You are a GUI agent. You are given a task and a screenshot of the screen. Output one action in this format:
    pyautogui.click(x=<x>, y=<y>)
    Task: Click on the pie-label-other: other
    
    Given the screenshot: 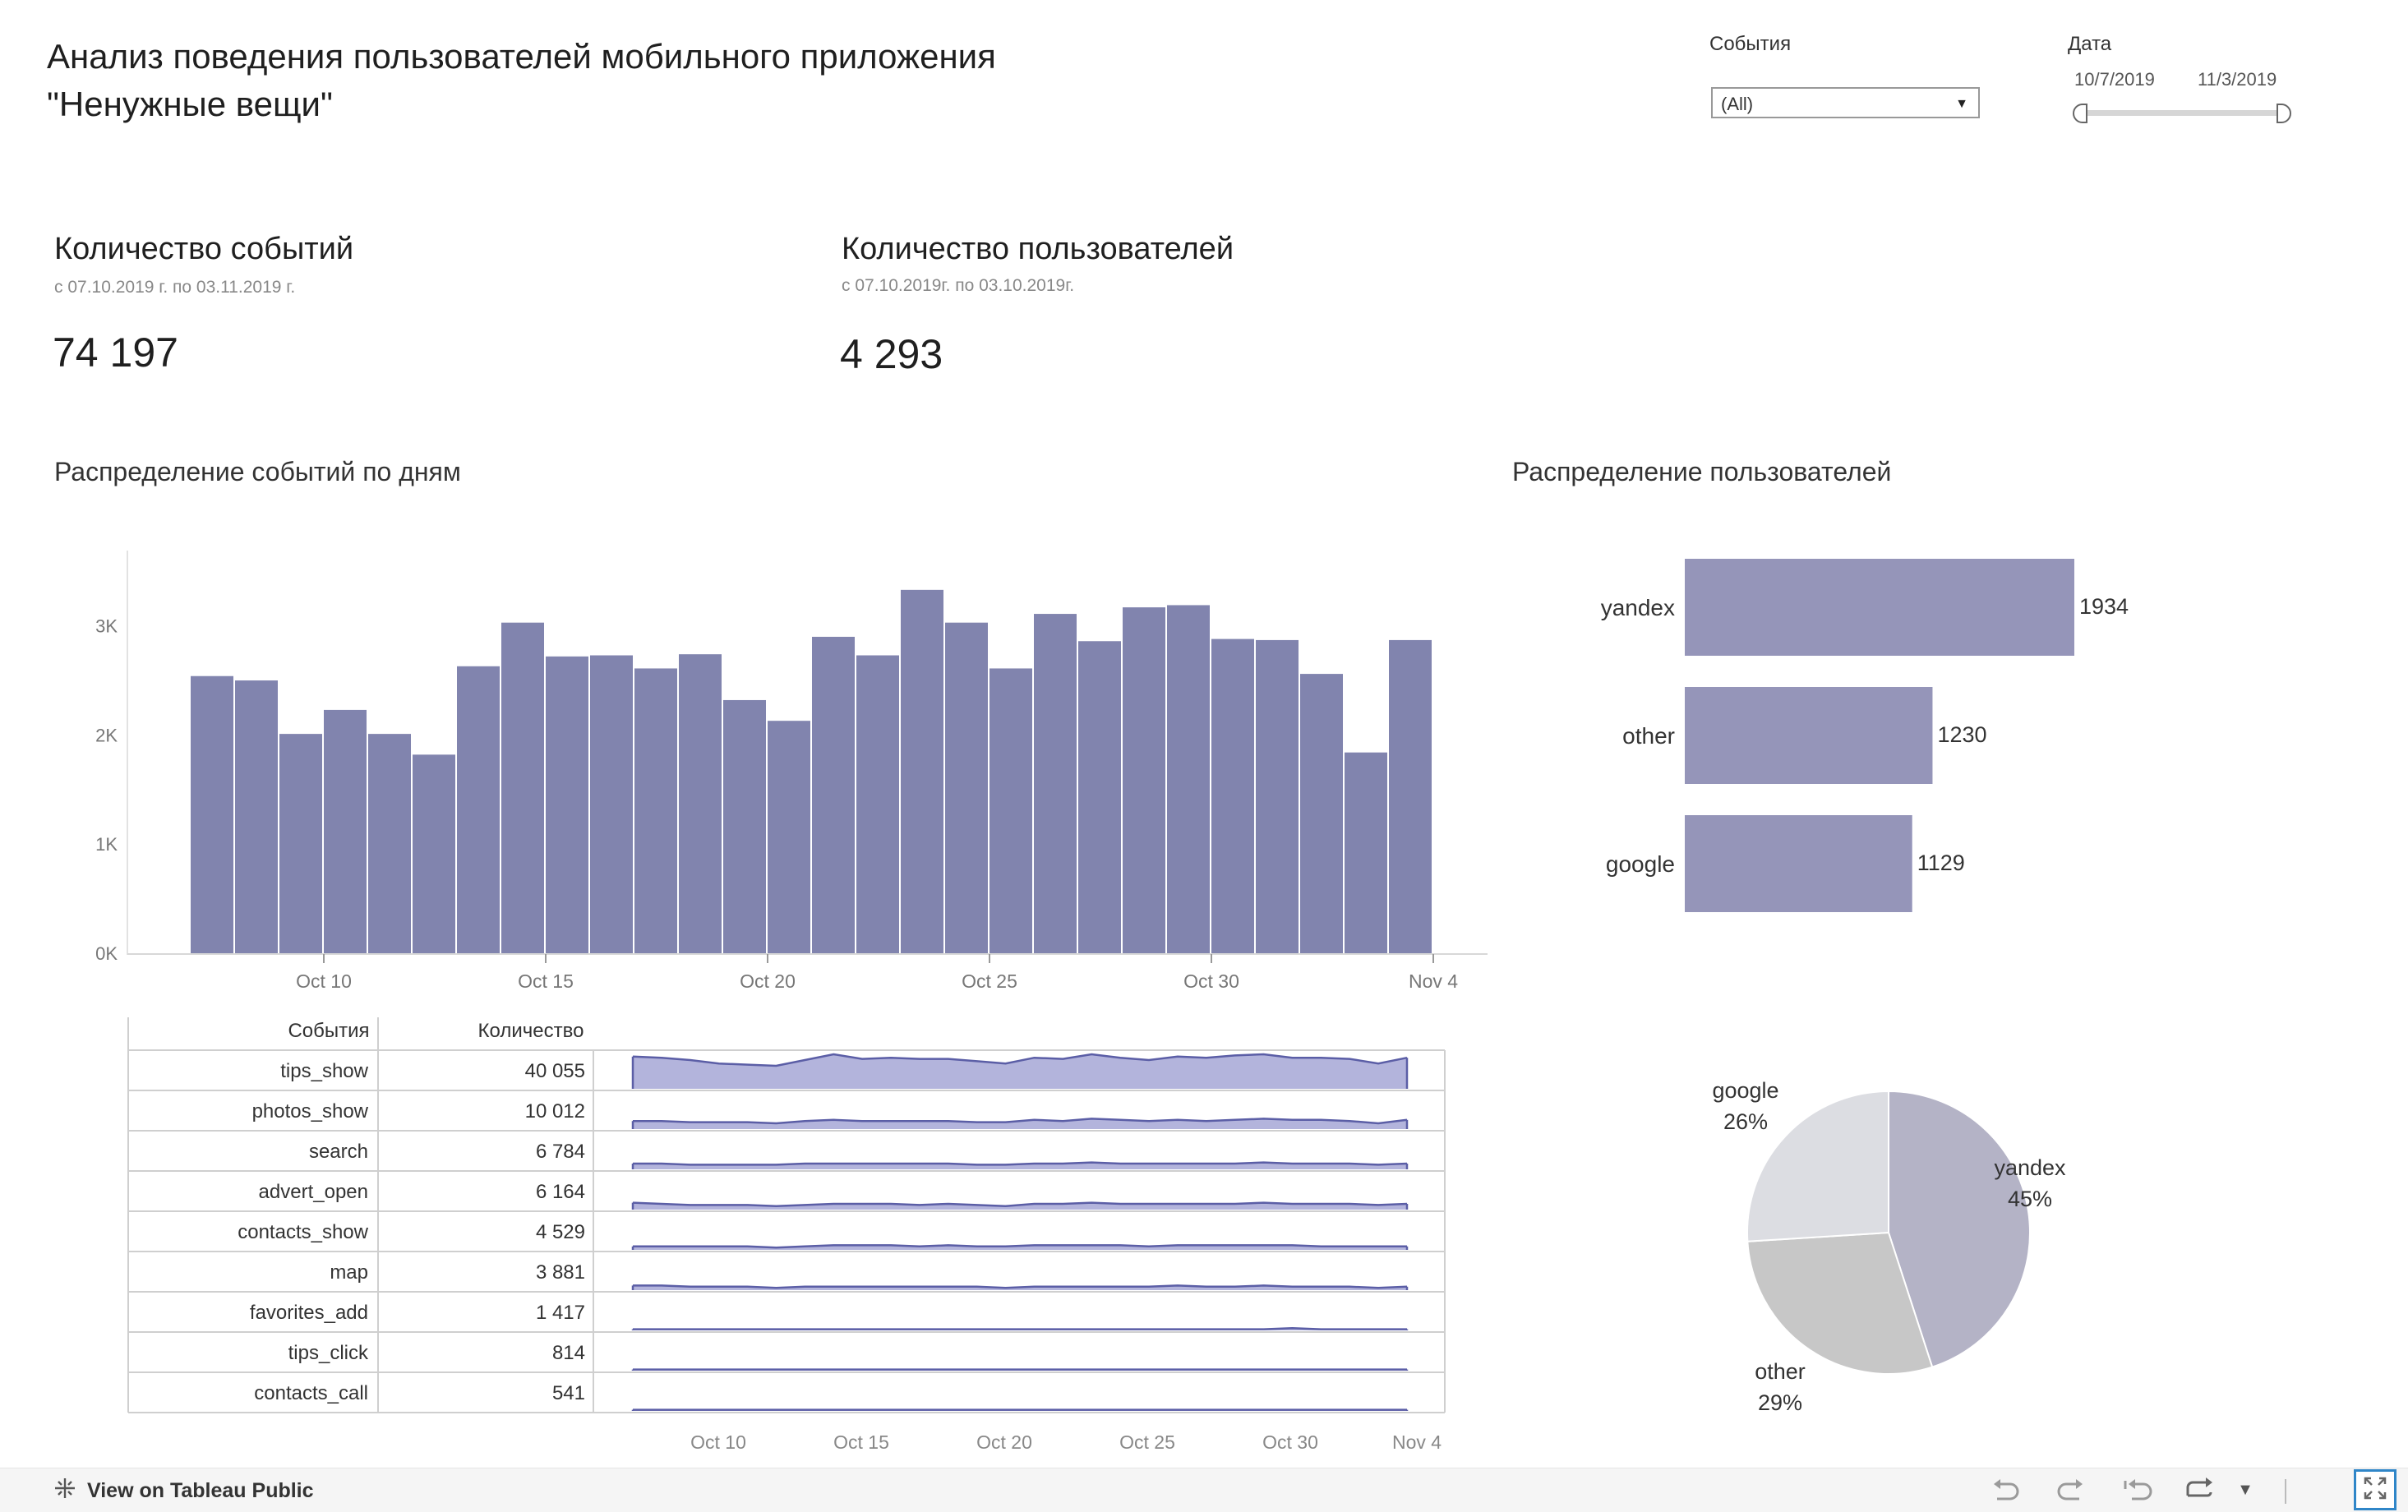 What is the action you would take?
    pyautogui.click(x=1780, y=1372)
    